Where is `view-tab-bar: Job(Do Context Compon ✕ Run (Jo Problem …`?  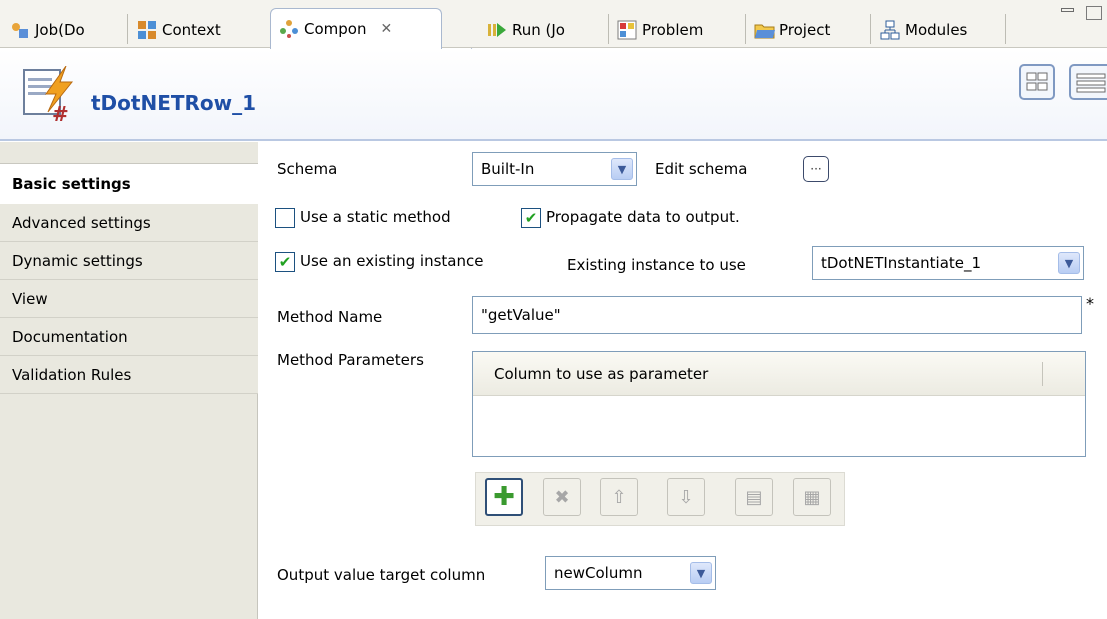 view-tab-bar: Job(Do Context Compon ✕ Run (Jo Problem … is located at coordinates (553, 24).